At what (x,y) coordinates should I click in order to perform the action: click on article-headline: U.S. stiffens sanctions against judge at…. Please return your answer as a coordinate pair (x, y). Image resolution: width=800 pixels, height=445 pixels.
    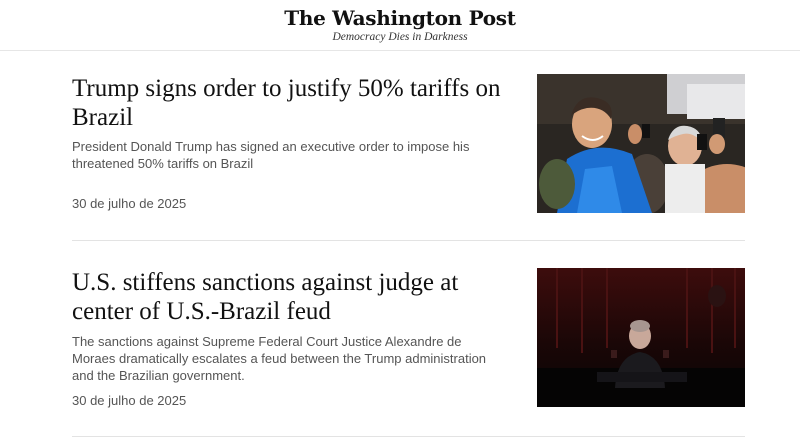
    Looking at the image, I should click on (294, 297).